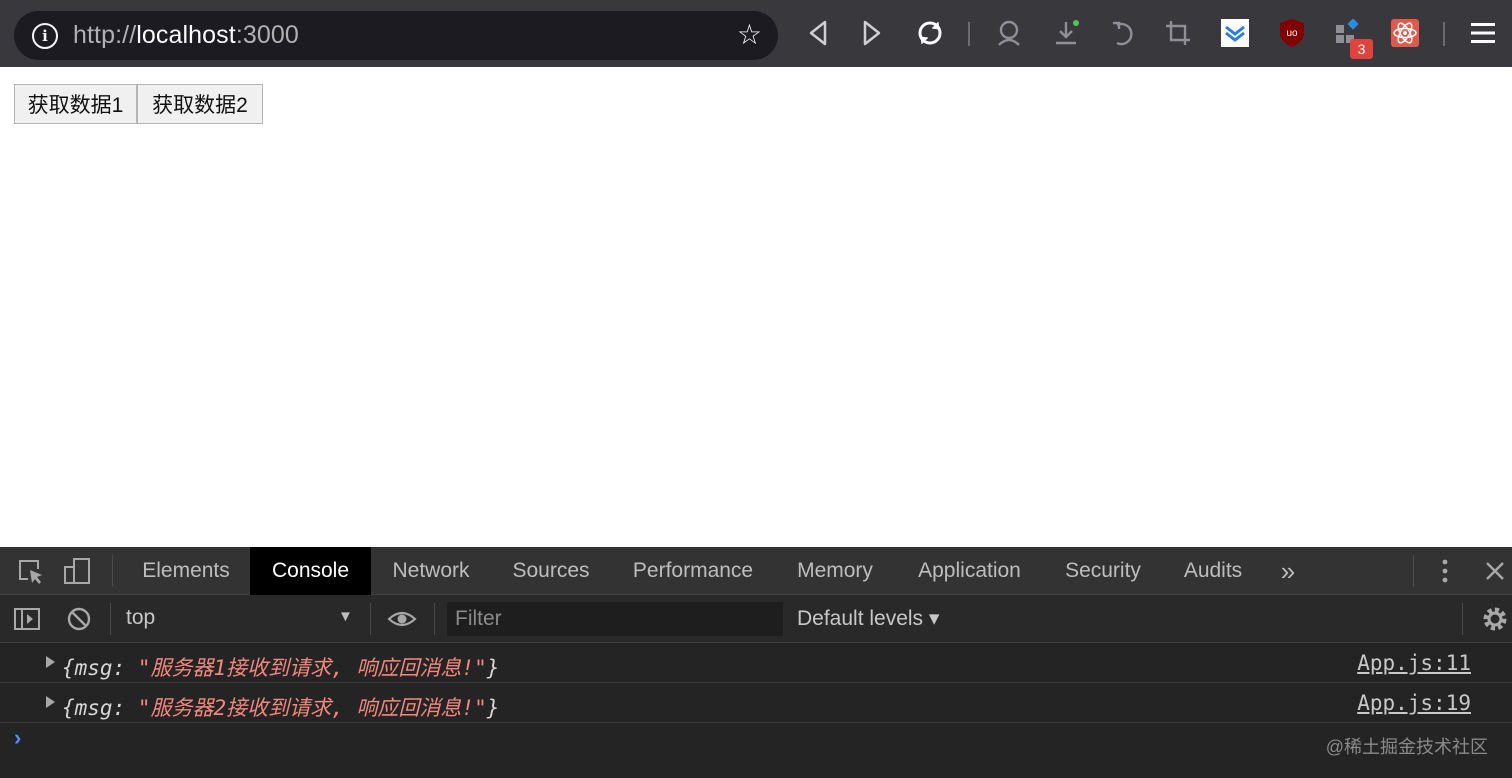 The height and width of the screenshot is (778, 1512). Describe the element at coordinates (872, 33) in the screenshot. I see `forward-icon` at that location.